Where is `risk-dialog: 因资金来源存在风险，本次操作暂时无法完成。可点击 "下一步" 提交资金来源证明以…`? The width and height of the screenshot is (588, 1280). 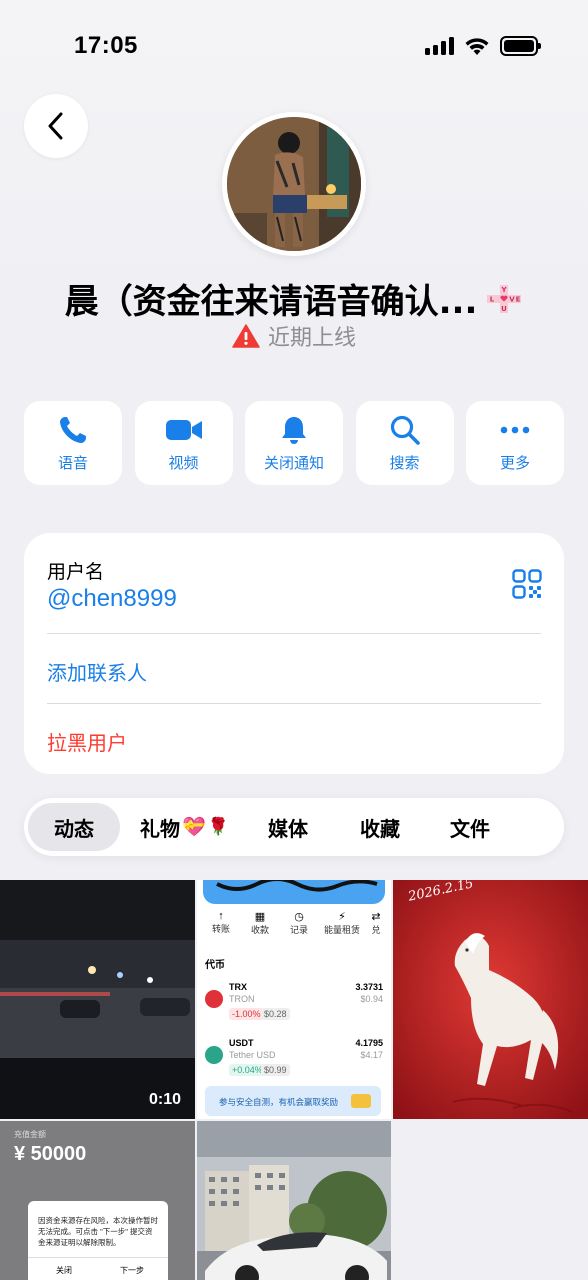
risk-dialog: 因资金来源存在风险，本次操作暂时无法完成。可点击 "下一步" 提交资金来源证明以… is located at coordinates (98, 1240).